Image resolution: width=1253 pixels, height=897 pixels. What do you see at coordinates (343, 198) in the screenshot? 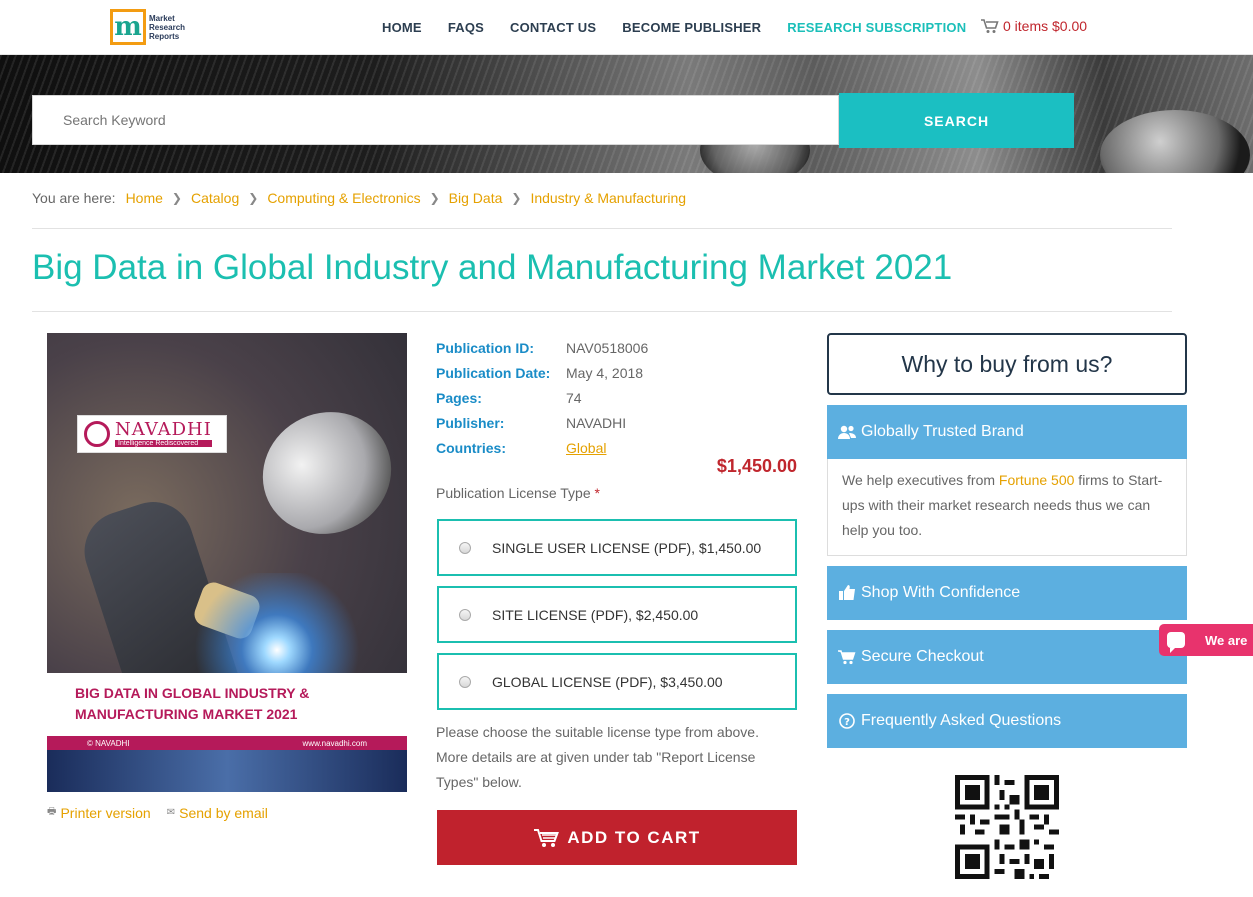
I see `breadcrumb-computing: Computing & Electronics` at bounding box center [343, 198].